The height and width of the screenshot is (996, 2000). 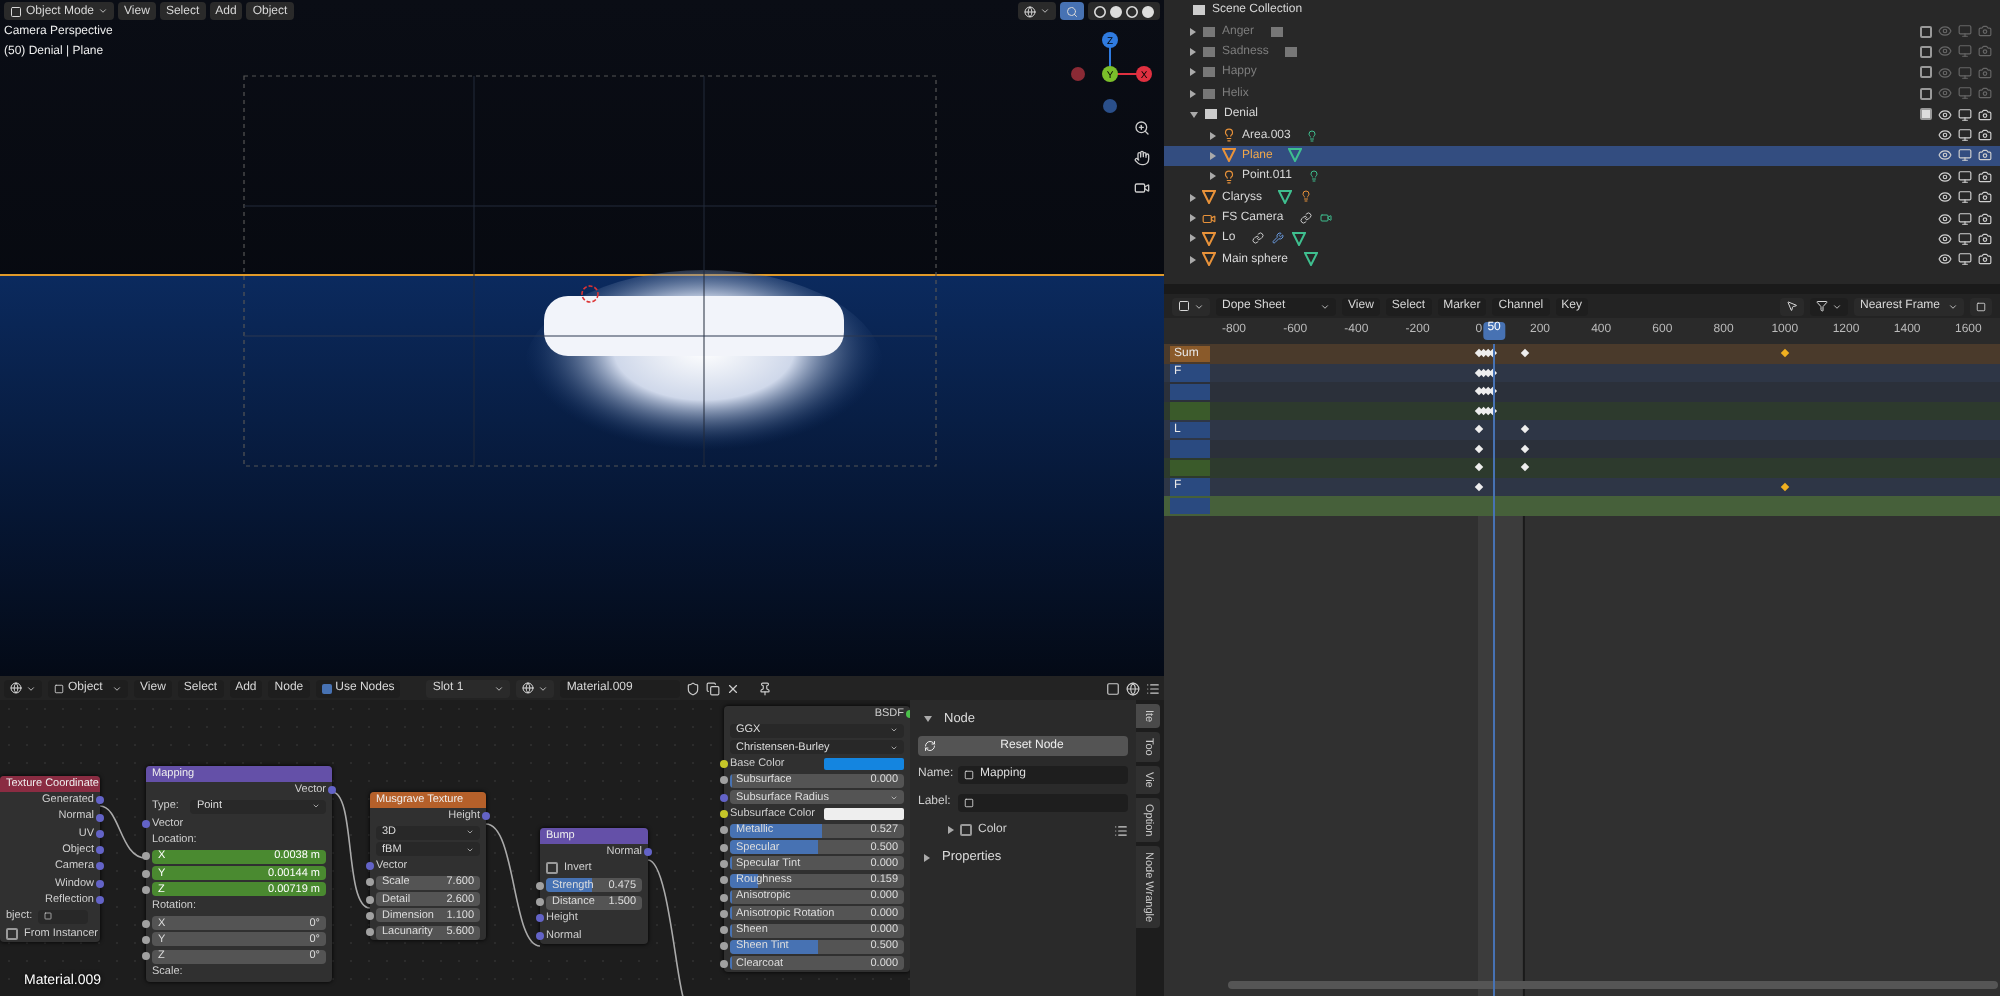 What do you see at coordinates (1100, 11) in the screenshot?
I see `wireframe-icon` at bounding box center [1100, 11].